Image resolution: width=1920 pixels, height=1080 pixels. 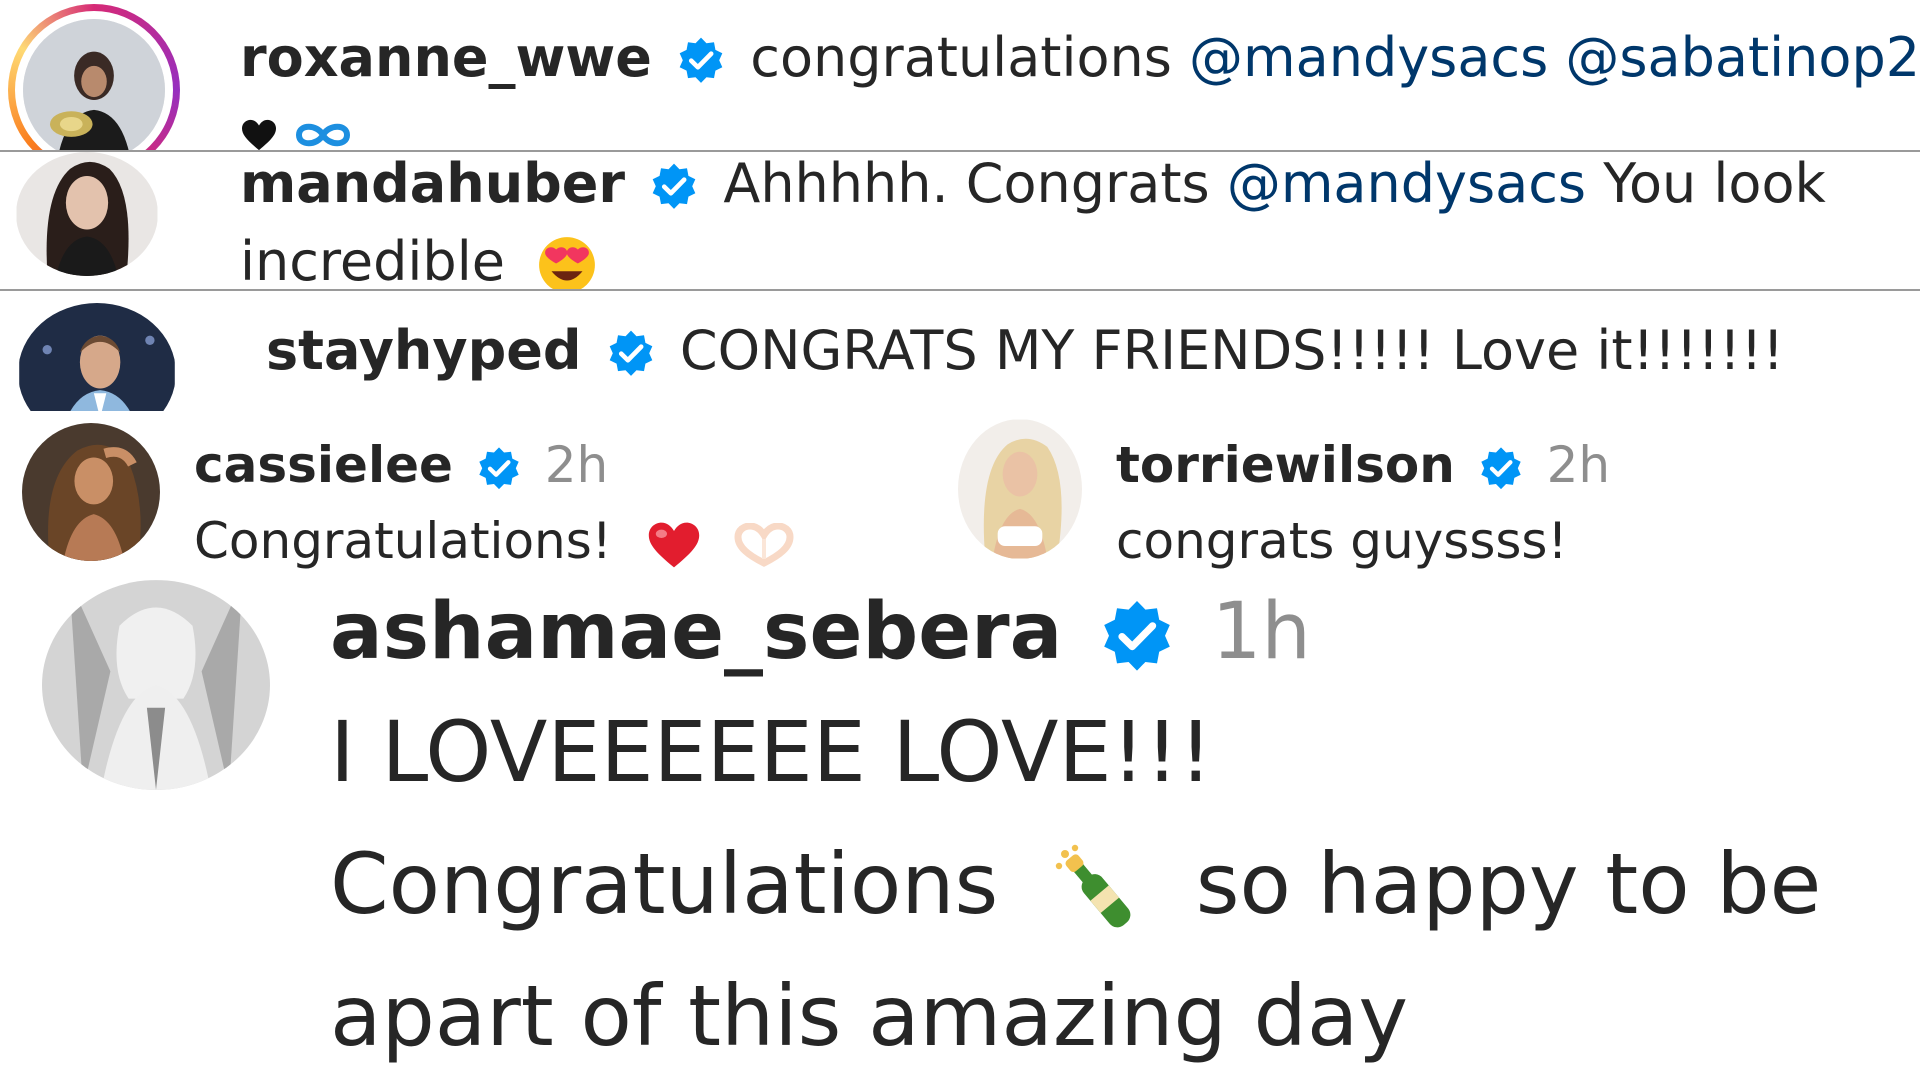 What do you see at coordinates (696, 632) in the screenshot?
I see `username: ashamae_sebera` at bounding box center [696, 632].